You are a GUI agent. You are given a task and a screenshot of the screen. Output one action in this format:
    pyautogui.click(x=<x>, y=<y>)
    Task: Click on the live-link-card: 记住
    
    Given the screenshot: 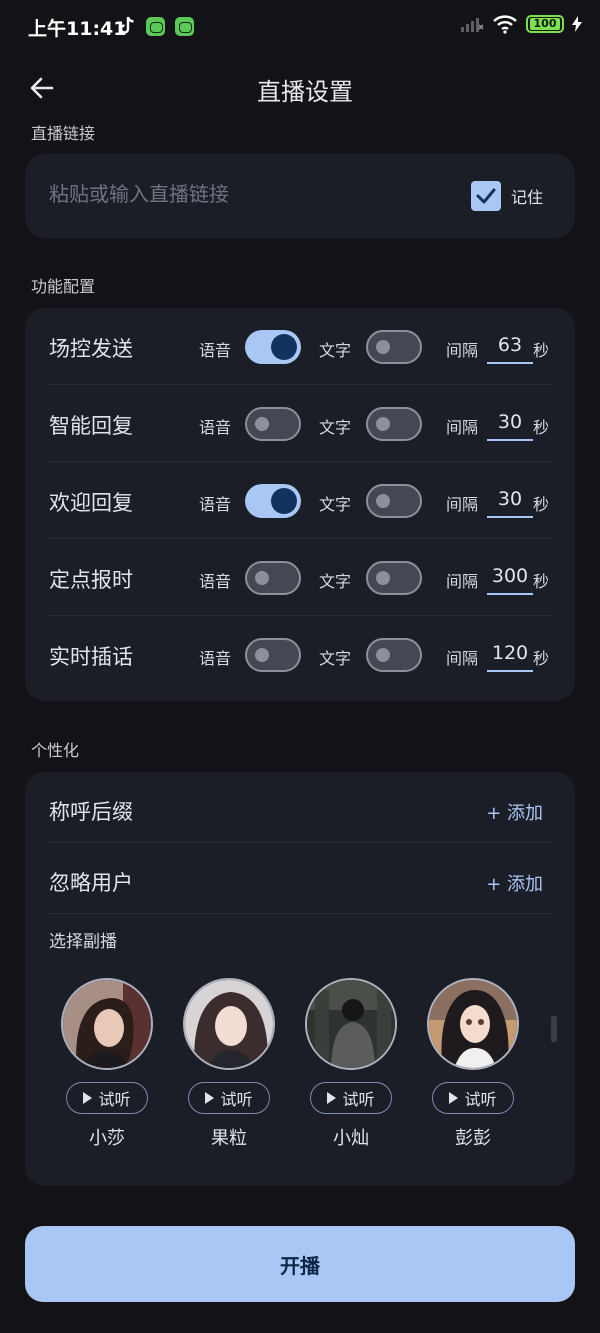 What is the action you would take?
    pyautogui.click(x=300, y=196)
    